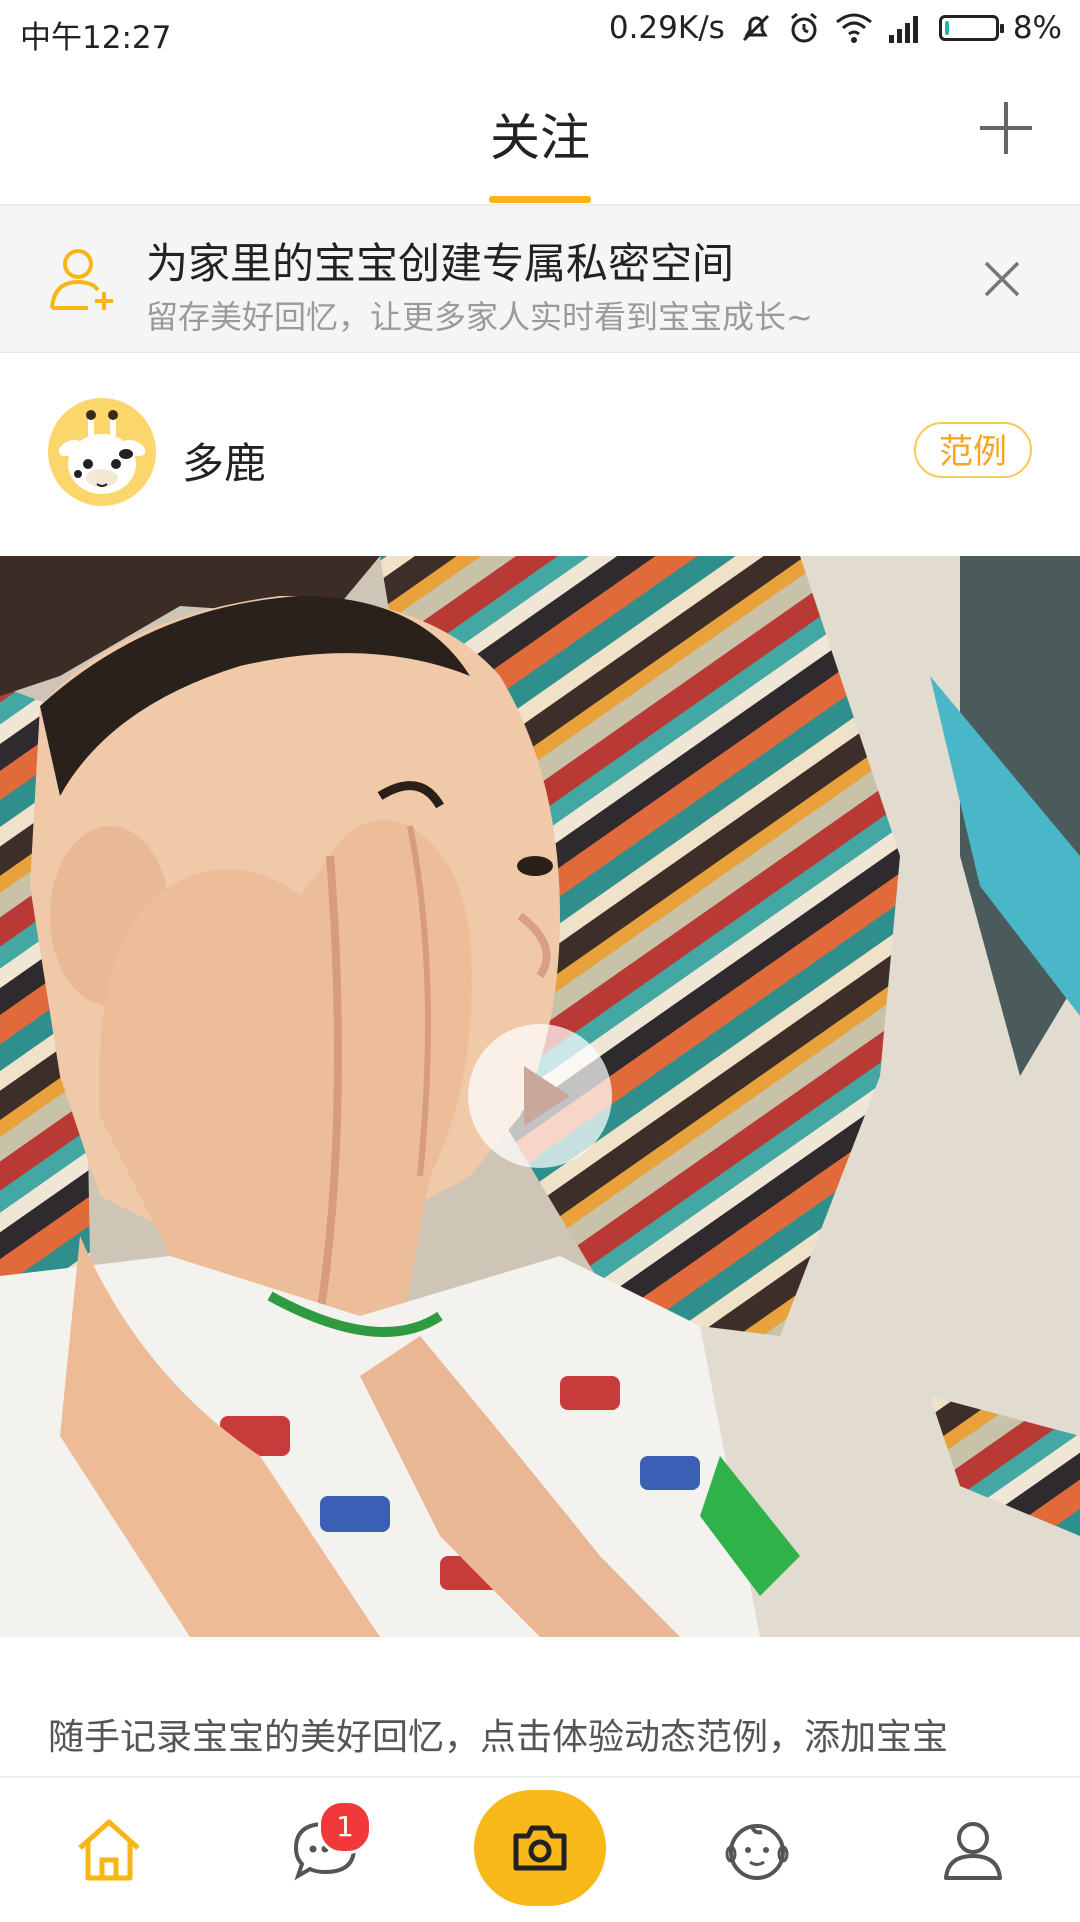 The image size is (1080, 1922). What do you see at coordinates (973, 450) in the screenshot?
I see `example-badge: 范例` at bounding box center [973, 450].